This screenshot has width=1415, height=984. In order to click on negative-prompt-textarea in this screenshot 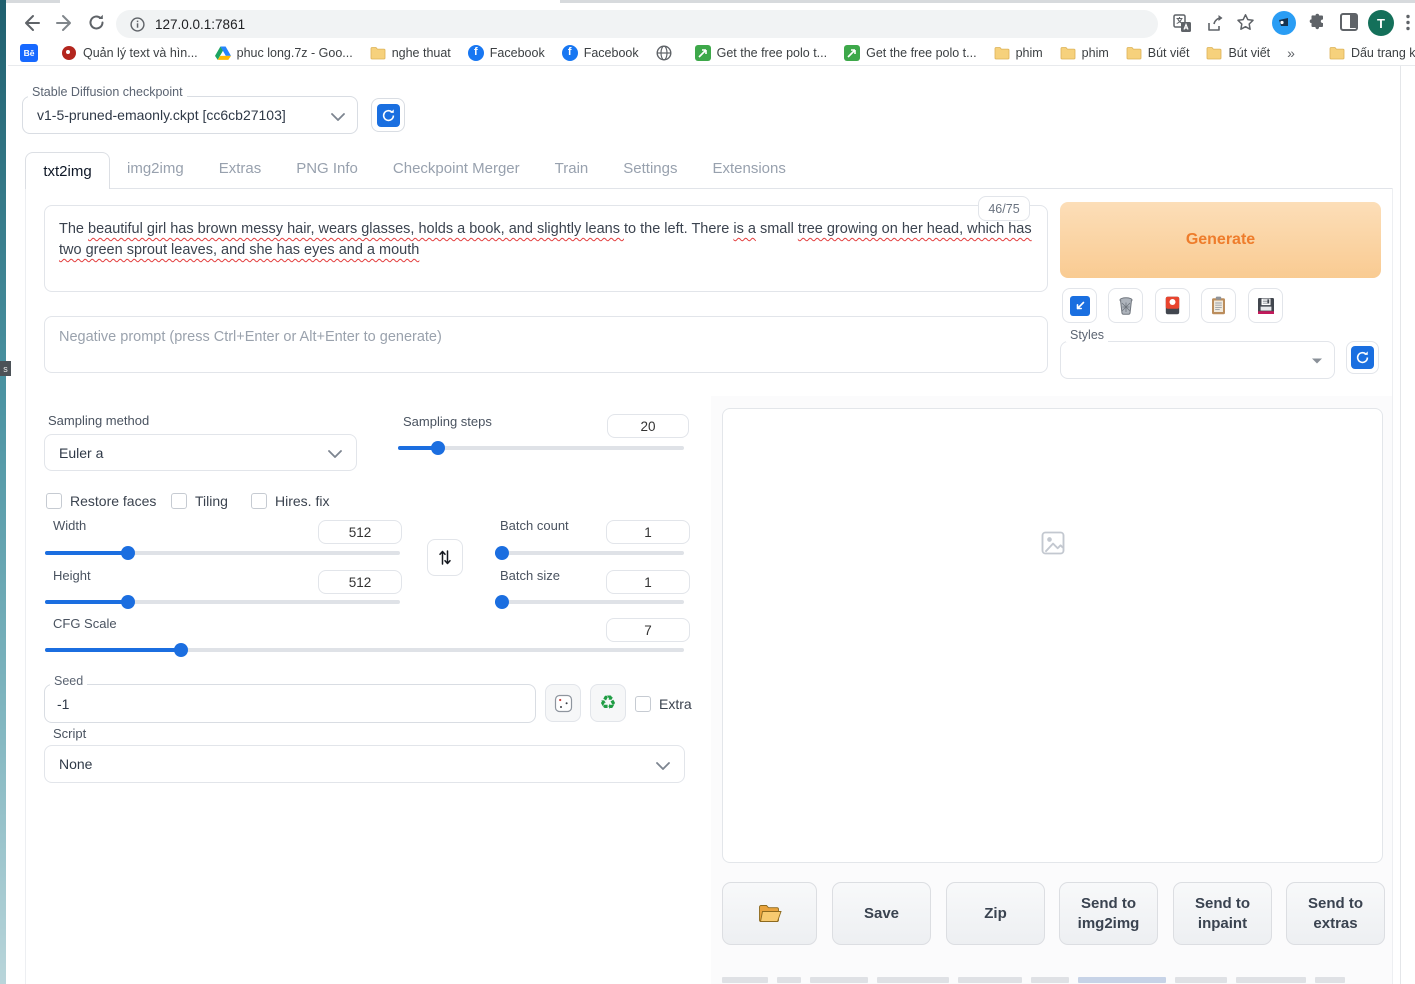, I will do `click(546, 344)`.